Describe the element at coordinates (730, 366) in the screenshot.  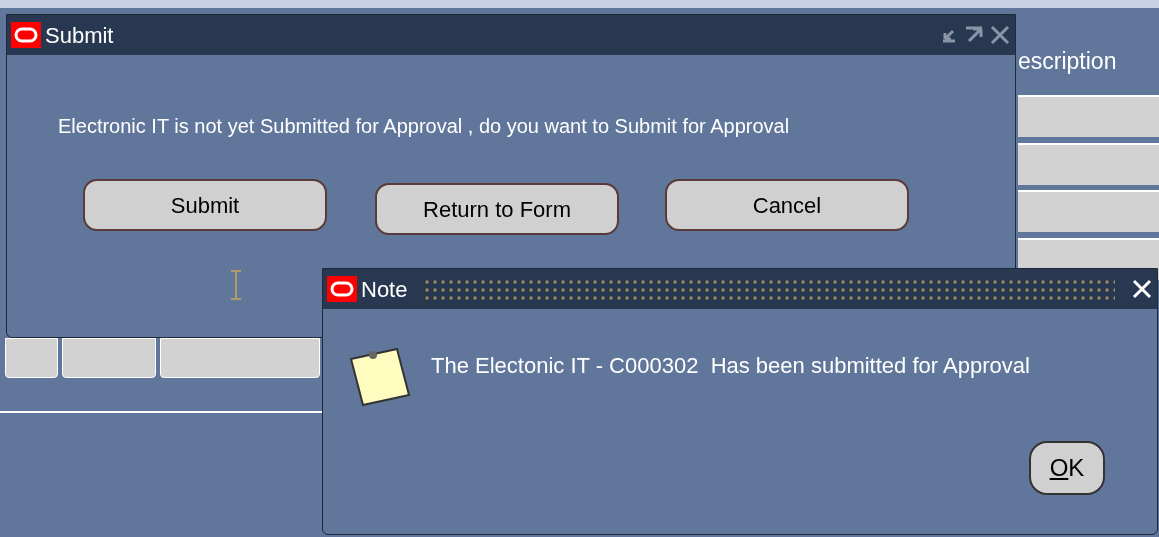
I see `note-message: The Electonic IT - C000302 Has been submitted for Approval` at that location.